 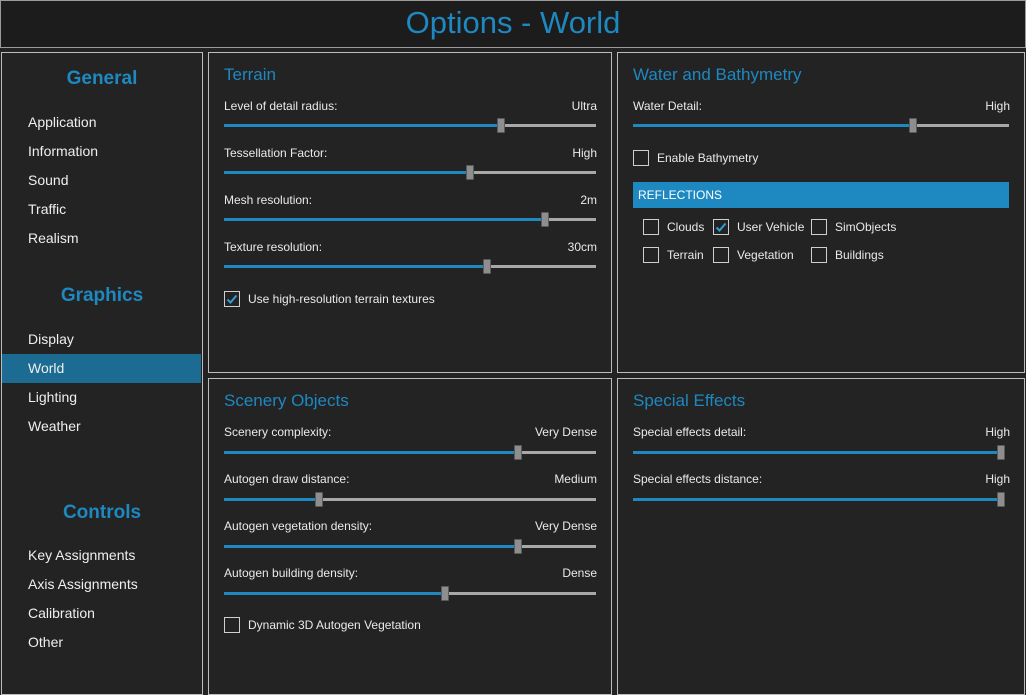 I want to click on reflection-buildings-label: Buildings, so click(x=859, y=255).